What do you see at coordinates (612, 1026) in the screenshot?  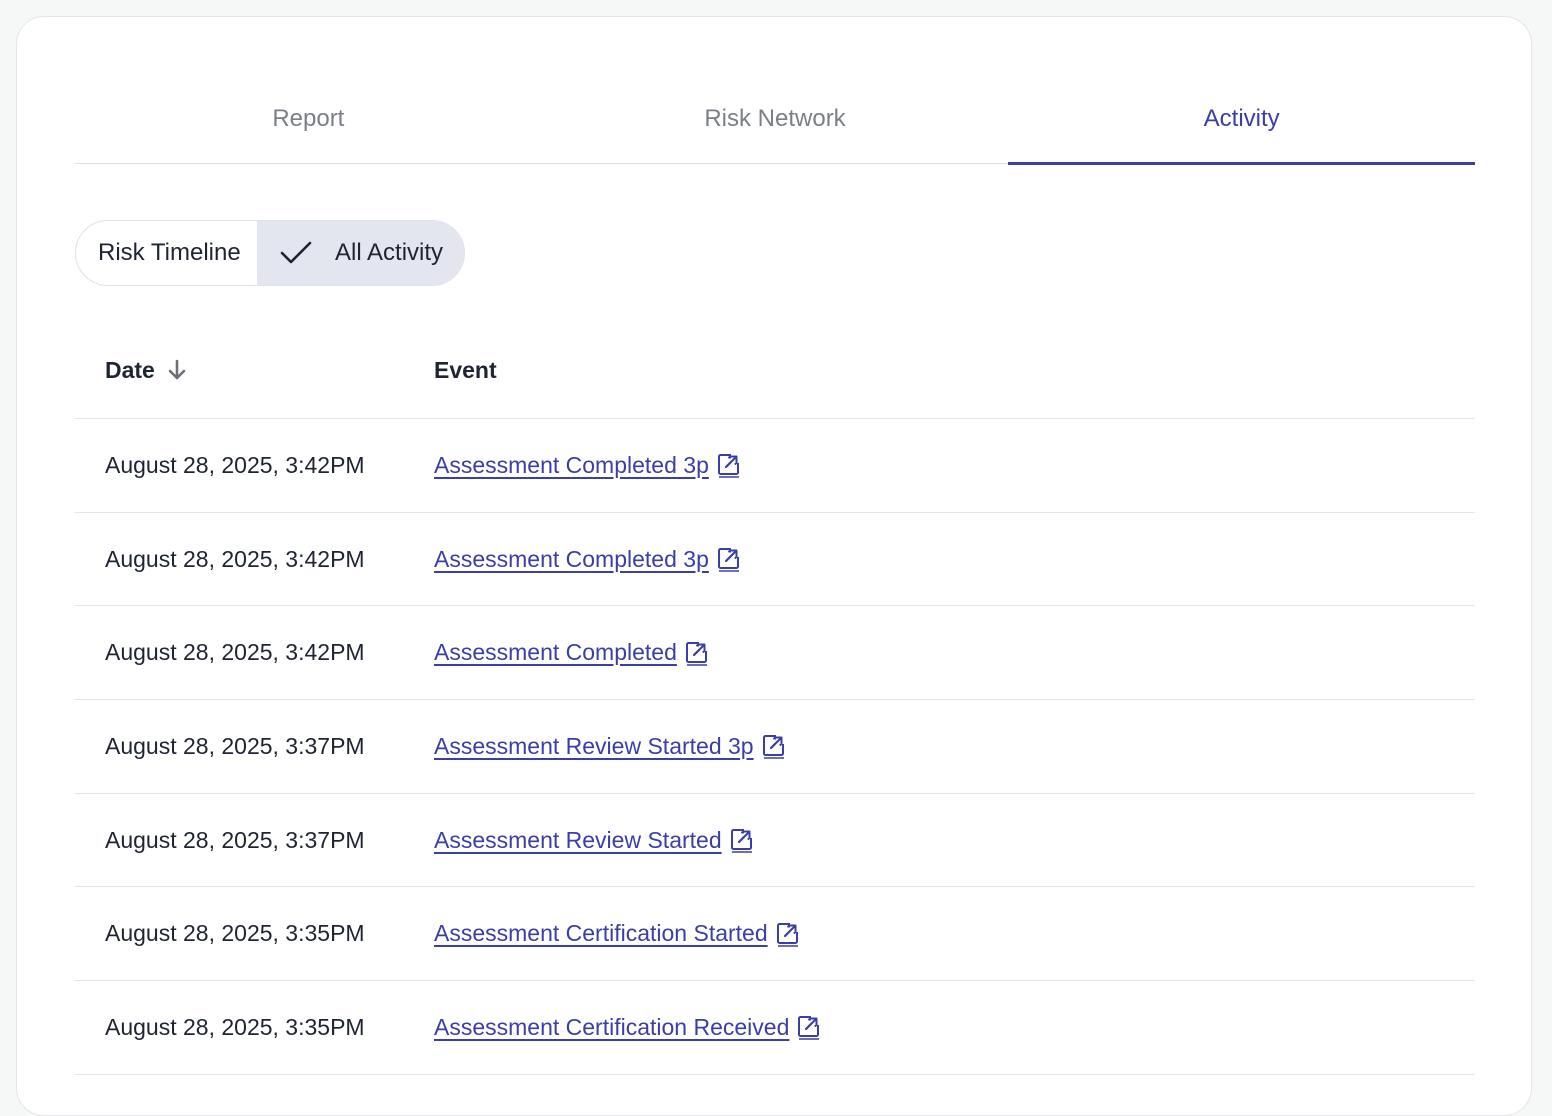 I see `event-link-text: Assessment Certification Received` at bounding box center [612, 1026].